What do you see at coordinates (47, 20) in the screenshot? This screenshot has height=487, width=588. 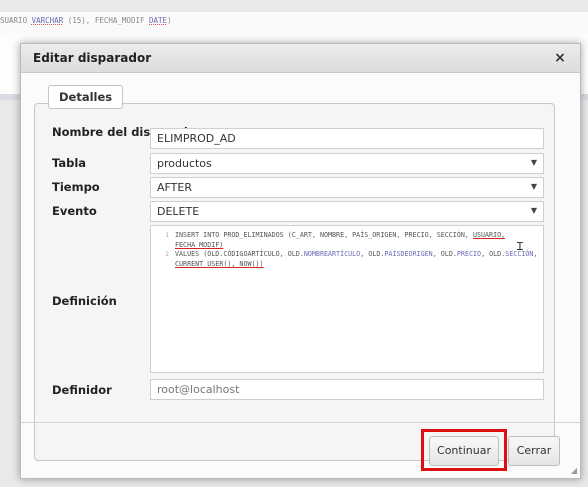 I see `background-code-token: VARCHAR` at bounding box center [47, 20].